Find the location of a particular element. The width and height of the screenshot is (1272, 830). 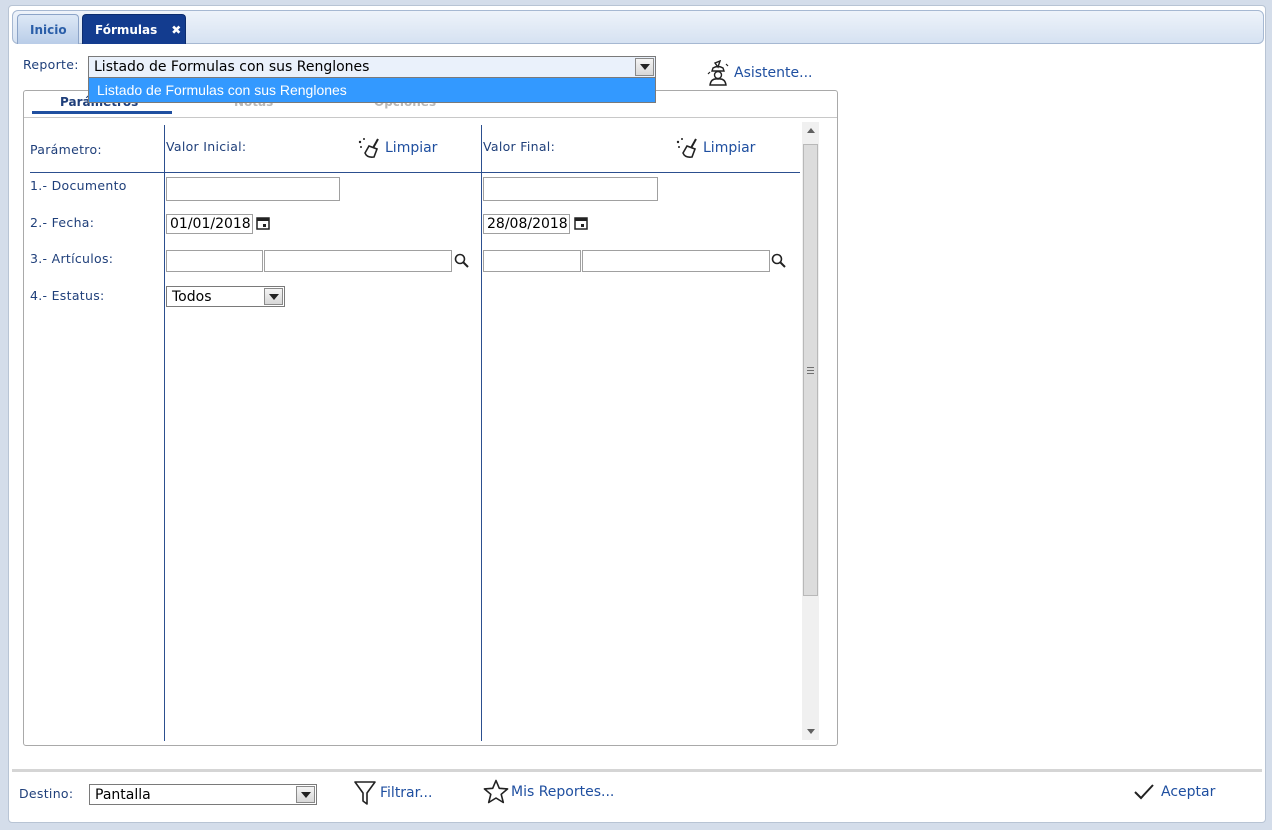

tab-formulas-label: Fórmulas is located at coordinates (126, 29).